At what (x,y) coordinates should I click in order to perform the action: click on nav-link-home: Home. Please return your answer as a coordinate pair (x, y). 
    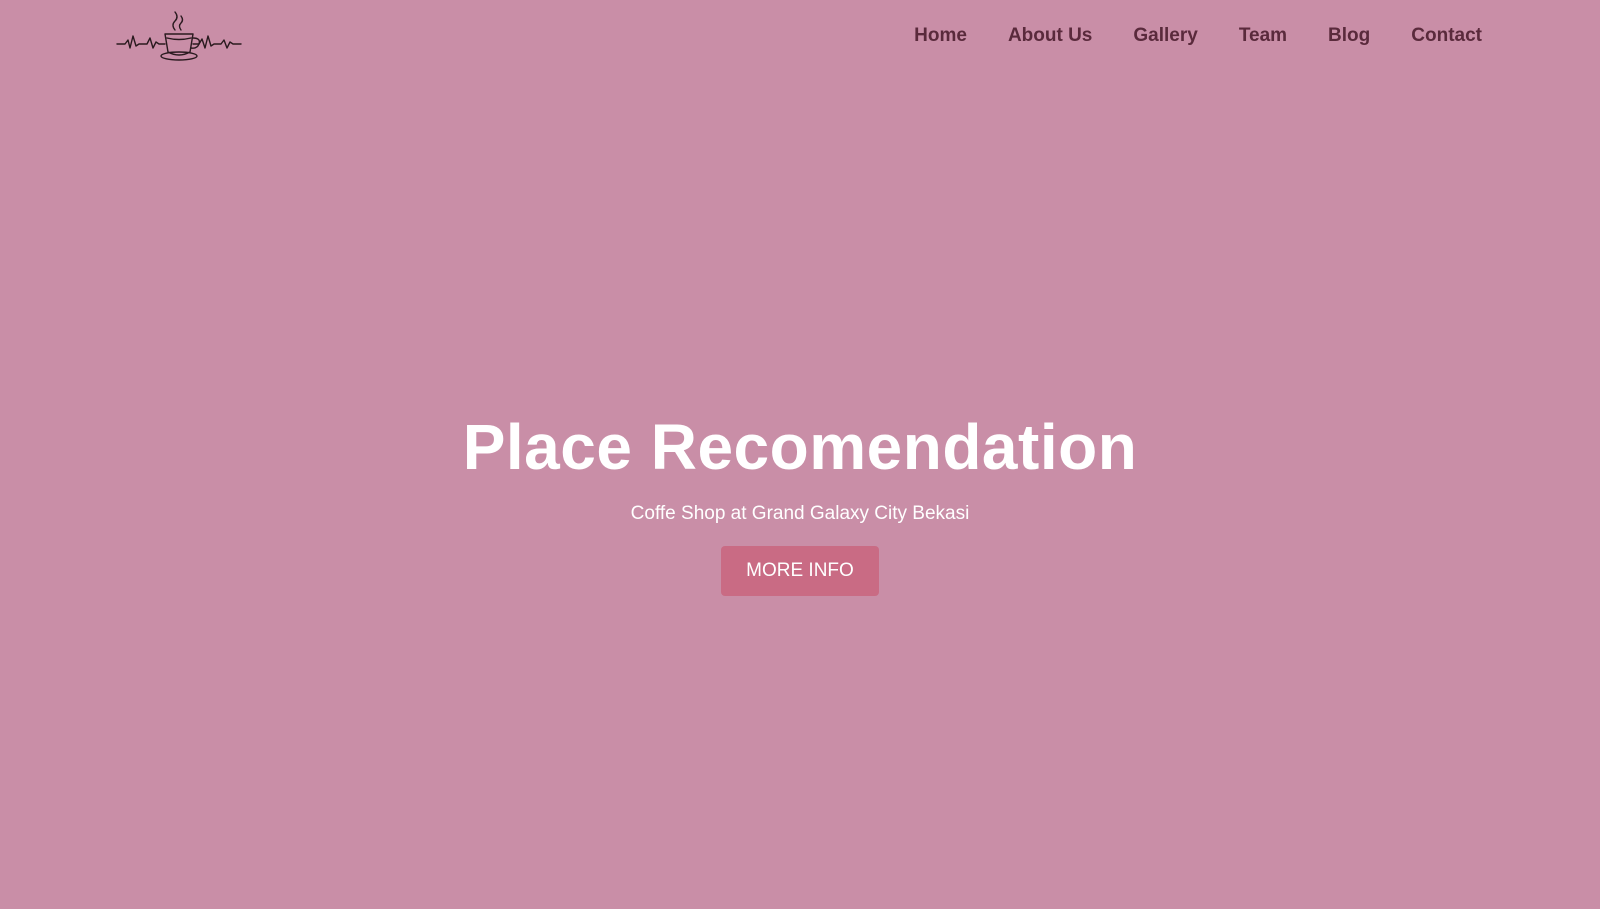
    Looking at the image, I should click on (940, 35).